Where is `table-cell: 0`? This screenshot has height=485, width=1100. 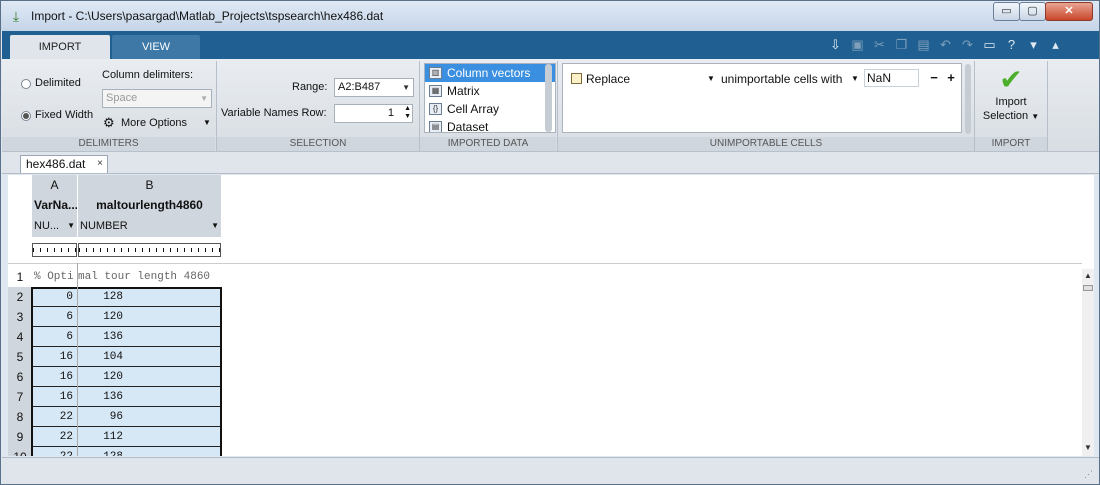 table-cell: 0 is located at coordinates (54, 297).